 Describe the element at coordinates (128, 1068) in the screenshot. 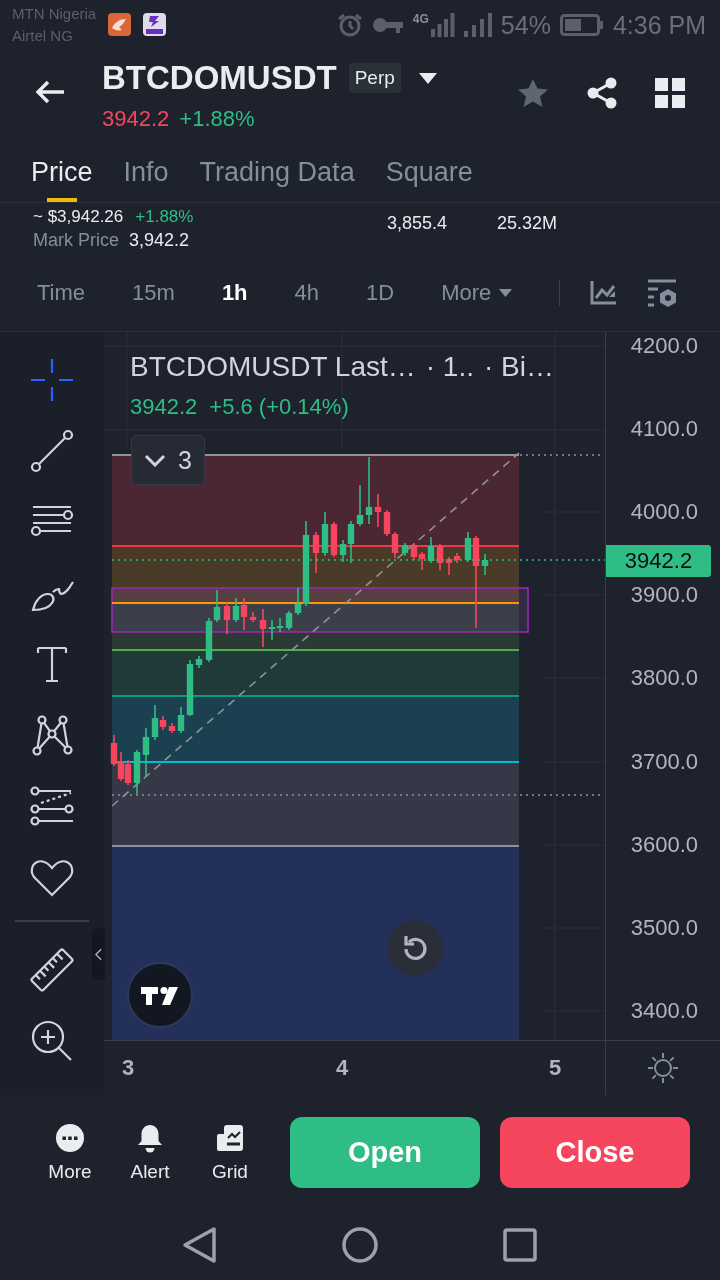

I see `time-axis-label: 3` at that location.